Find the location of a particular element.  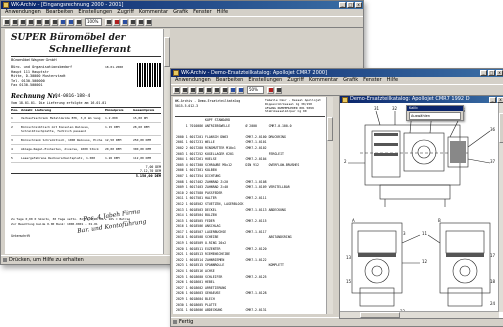

parts-cell-code: 6017280 is located at coordinates (196, 149).